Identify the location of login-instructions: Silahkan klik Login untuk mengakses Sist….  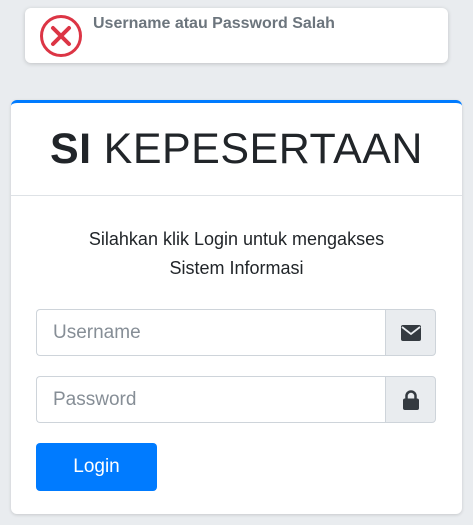
(236, 254).